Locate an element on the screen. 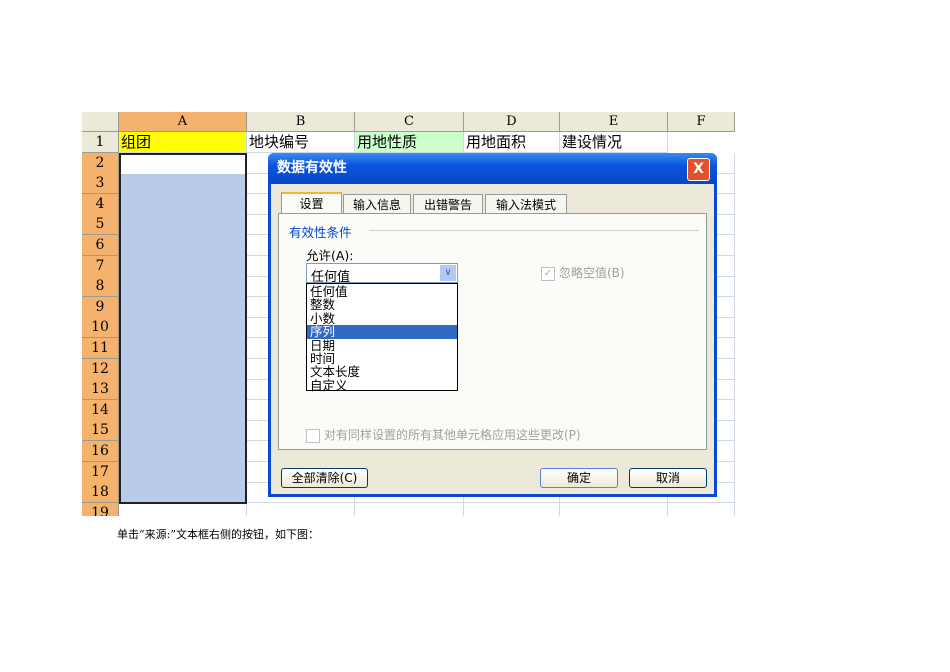  allow-dropdown-list: 任何值 整数 小数 序列 日期 时间 文本长度 自定义 is located at coordinates (382, 337).